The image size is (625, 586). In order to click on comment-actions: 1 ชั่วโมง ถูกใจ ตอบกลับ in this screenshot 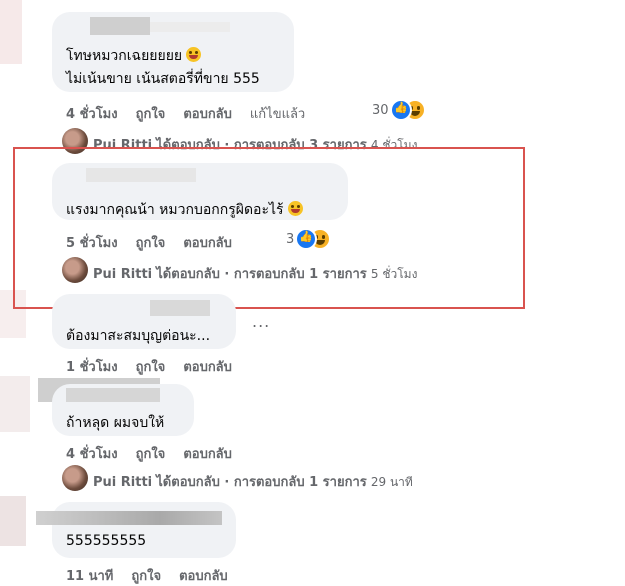, I will do `click(158, 366)`.